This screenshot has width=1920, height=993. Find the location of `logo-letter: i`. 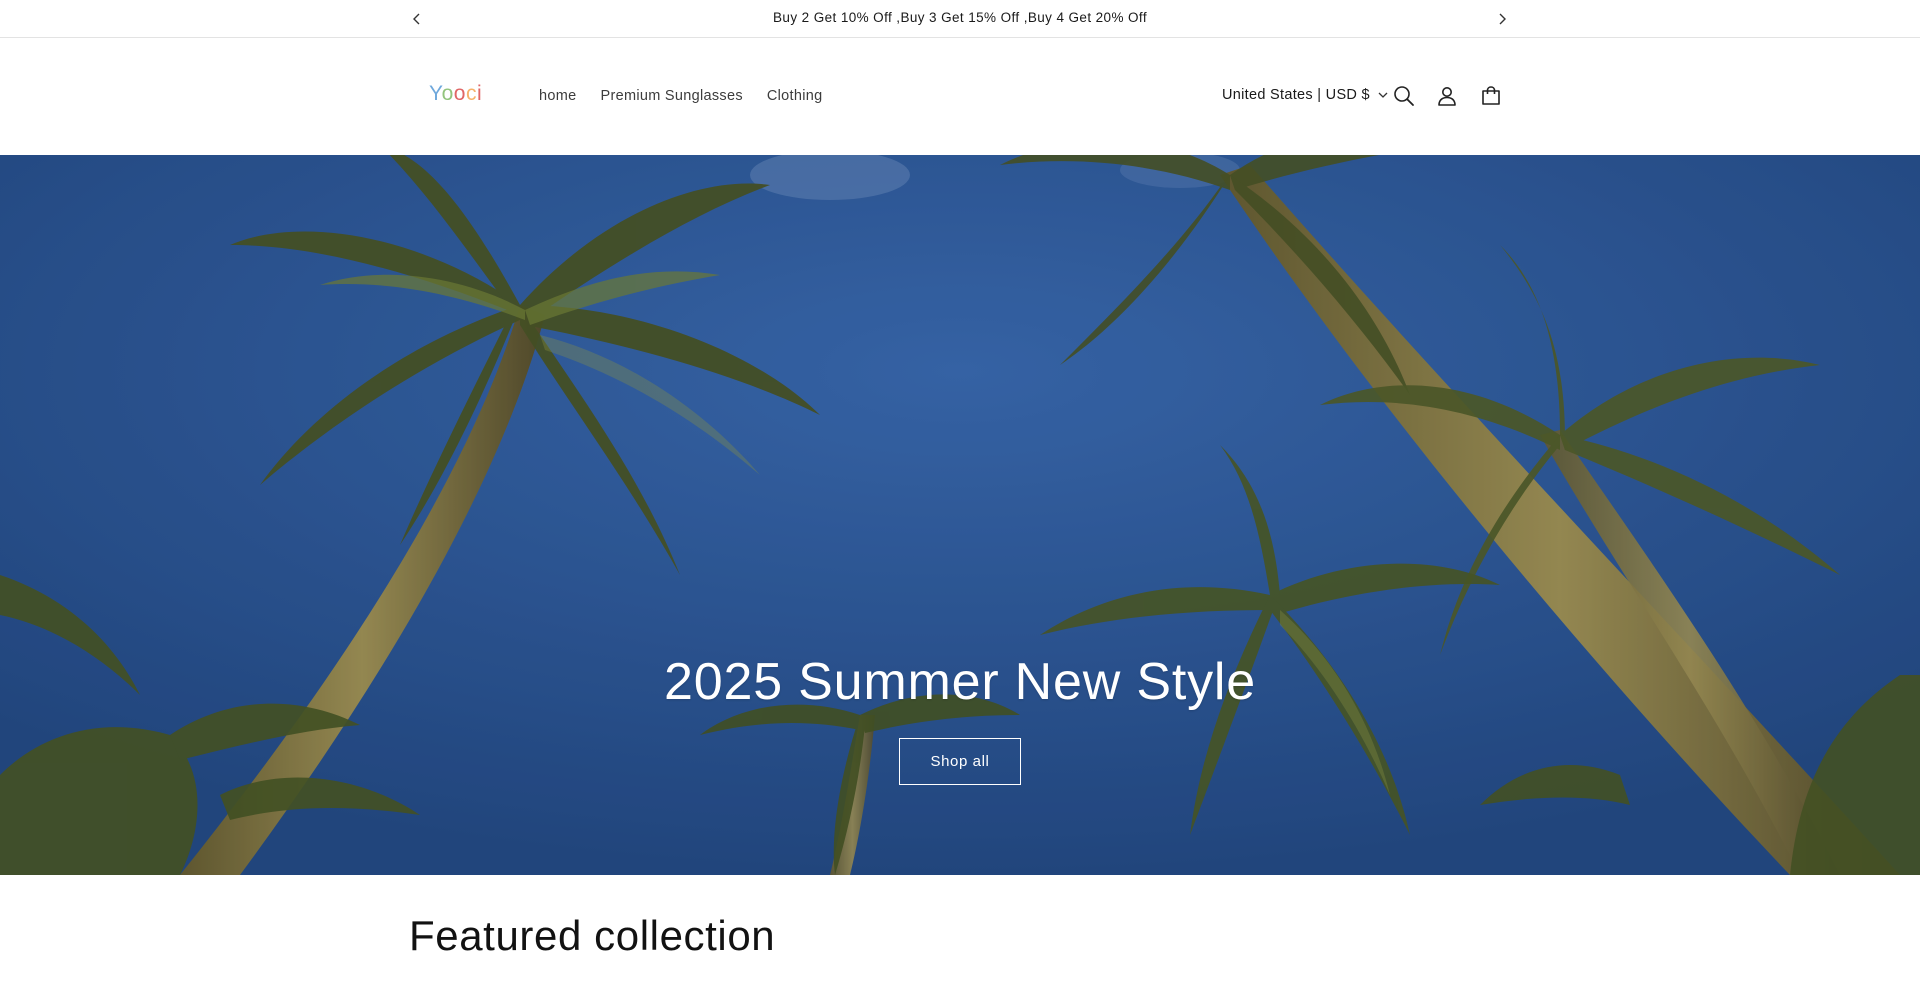

logo-letter: i is located at coordinates (479, 93).